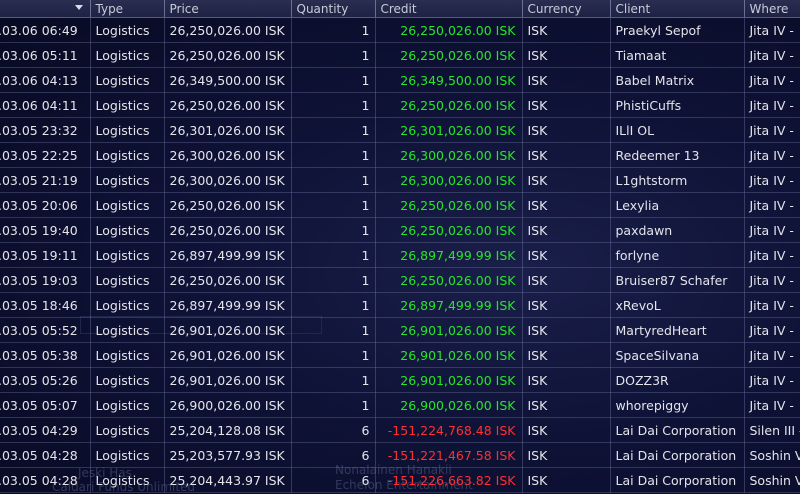 Image resolution: width=800 pixels, height=494 pixels. I want to click on cell-credit: -151,224,768.48 ISK, so click(449, 430).